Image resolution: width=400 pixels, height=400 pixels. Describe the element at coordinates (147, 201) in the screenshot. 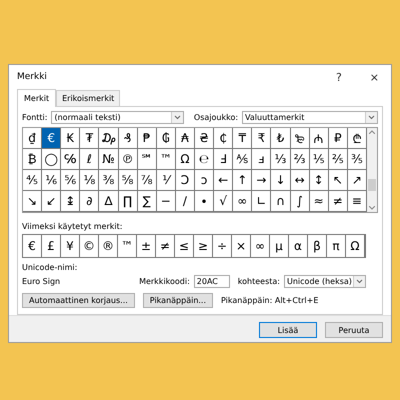

I see `symbol-cell: ∑` at that location.